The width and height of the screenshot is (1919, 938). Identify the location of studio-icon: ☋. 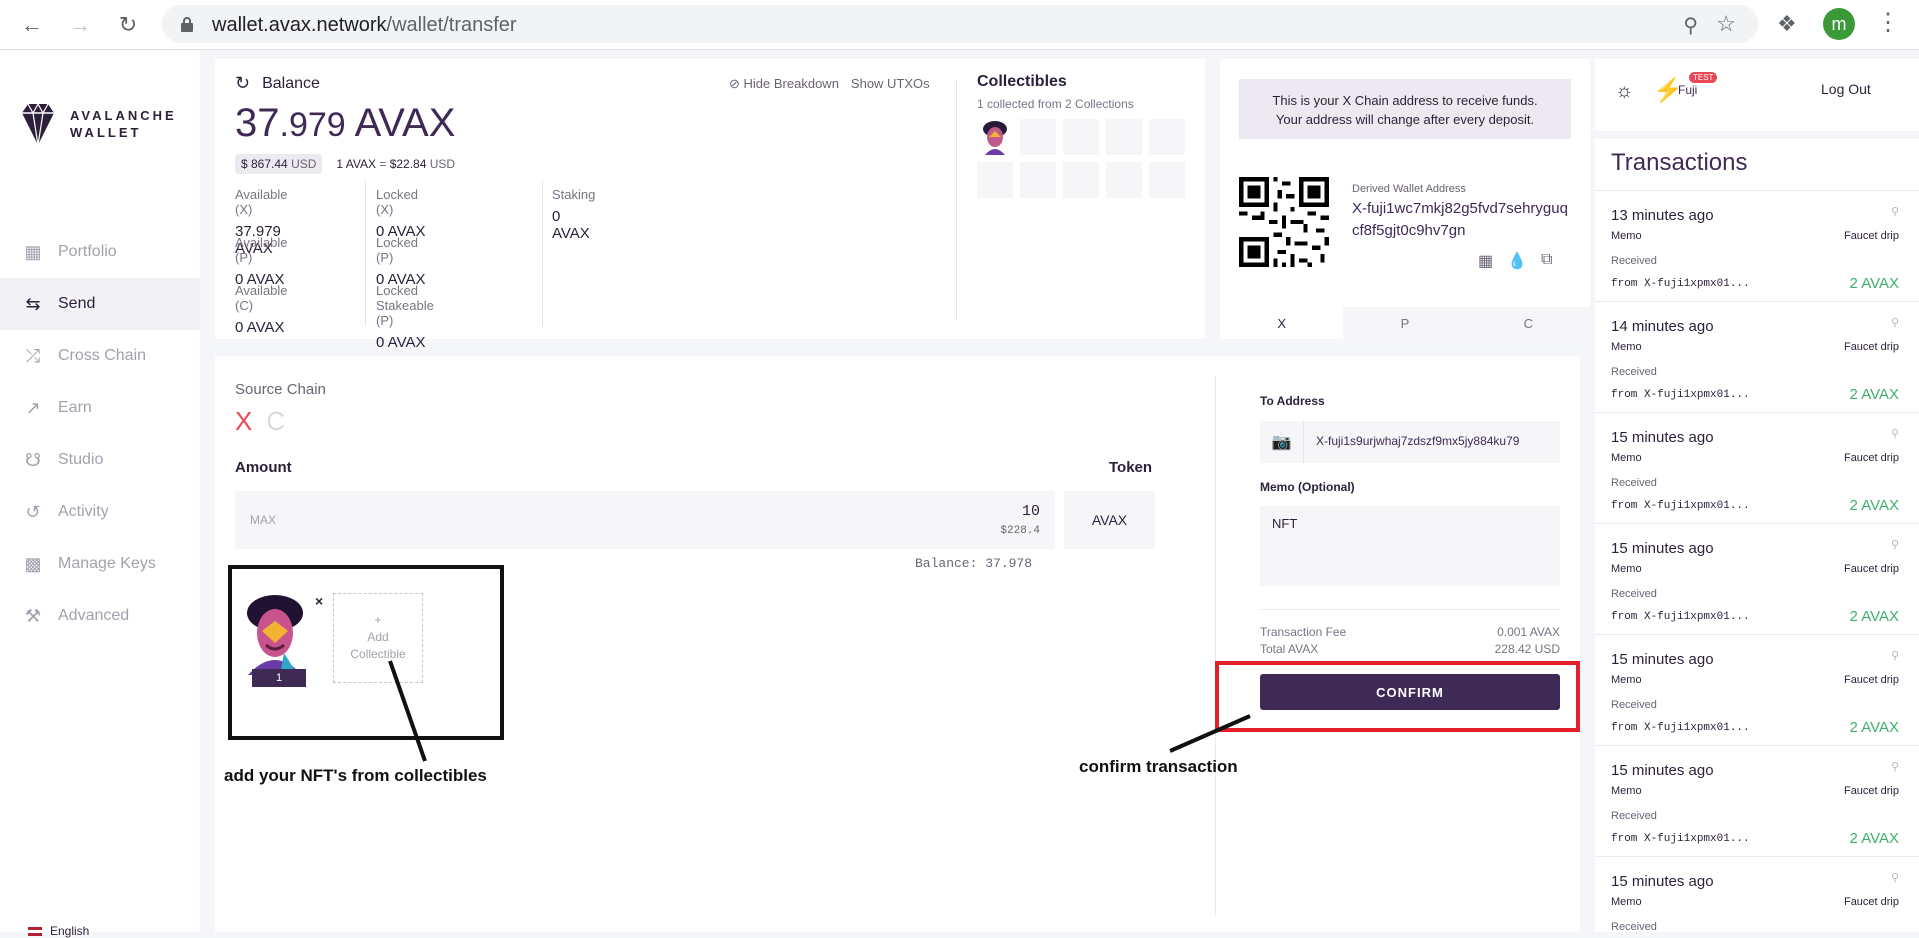
(33, 459).